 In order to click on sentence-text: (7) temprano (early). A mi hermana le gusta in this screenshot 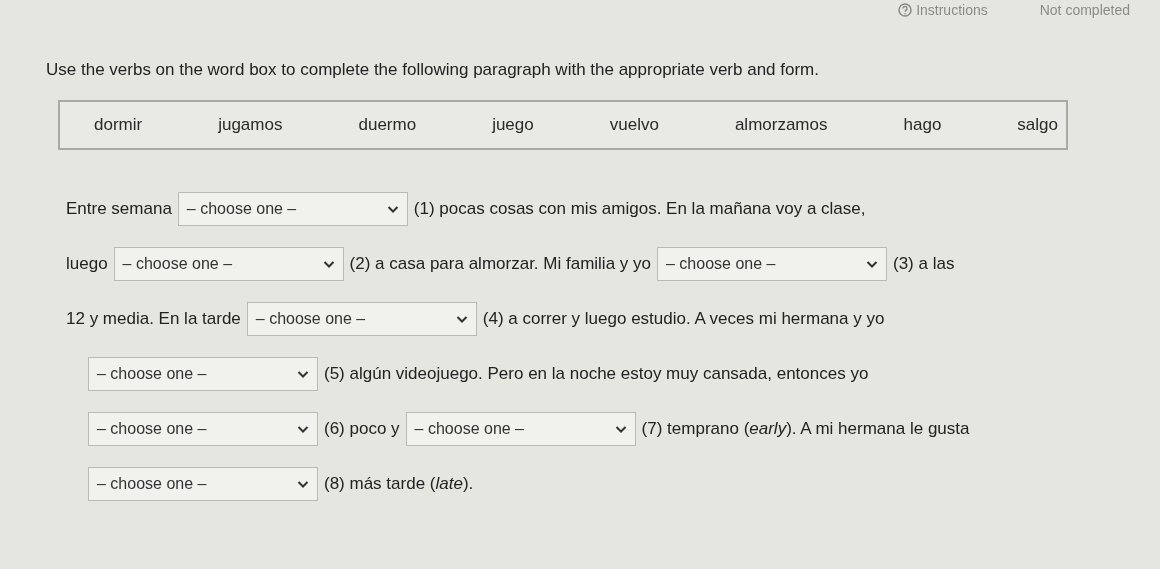, I will do `click(805, 429)`.